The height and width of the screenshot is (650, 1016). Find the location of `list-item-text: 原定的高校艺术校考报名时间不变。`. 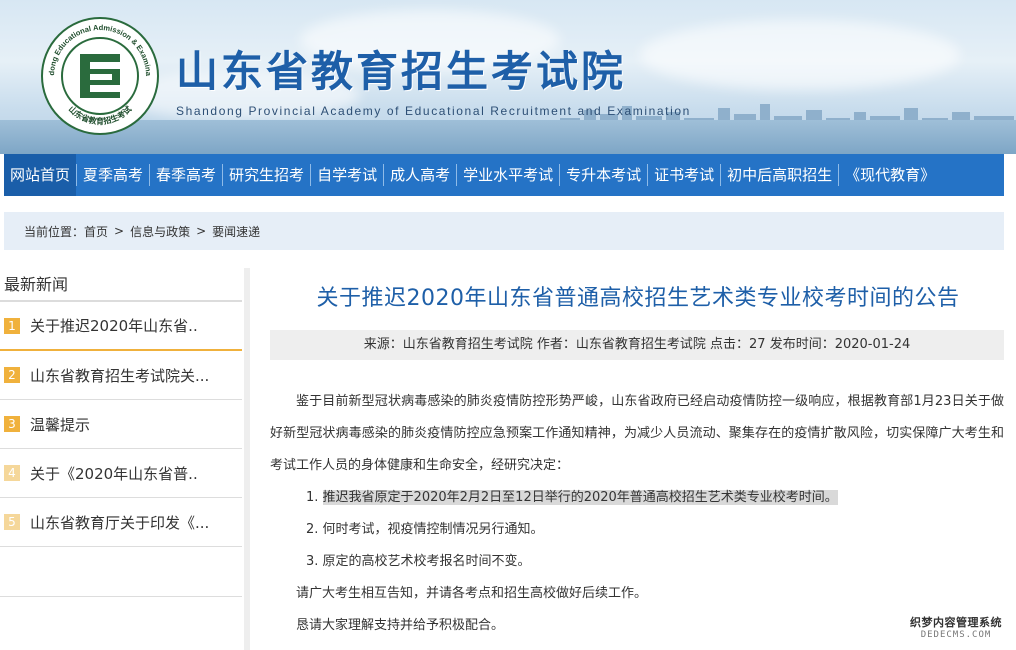

list-item-text: 原定的高校艺术校考报名时间不变。 is located at coordinates (426, 561).